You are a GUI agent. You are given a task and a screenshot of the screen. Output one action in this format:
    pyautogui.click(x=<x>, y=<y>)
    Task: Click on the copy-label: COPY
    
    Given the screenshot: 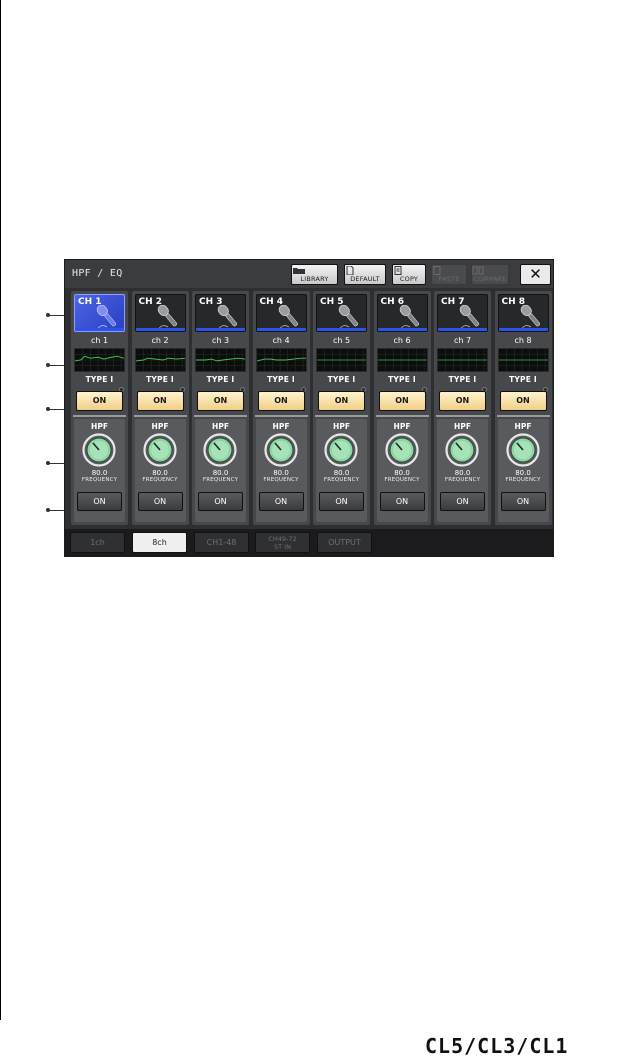 What is the action you would take?
    pyautogui.click(x=409, y=279)
    